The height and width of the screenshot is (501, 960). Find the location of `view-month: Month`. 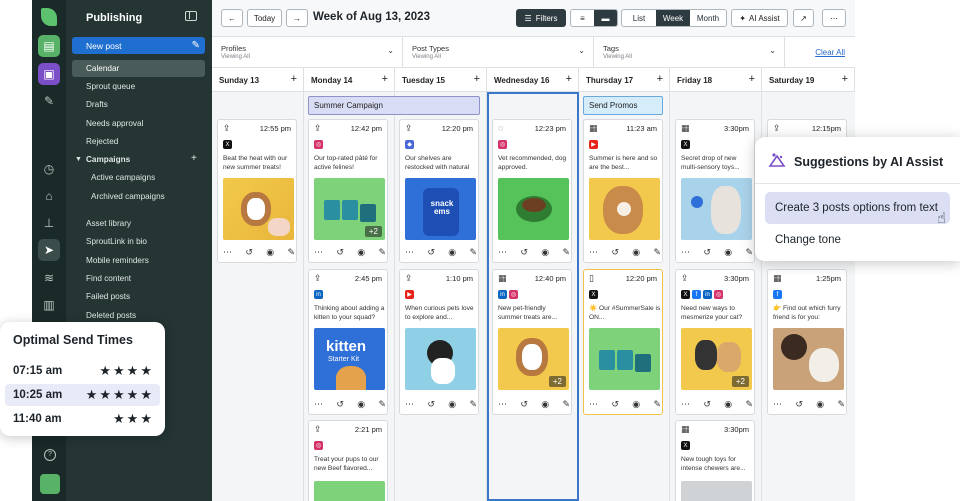

view-month: Month is located at coordinates (708, 18).